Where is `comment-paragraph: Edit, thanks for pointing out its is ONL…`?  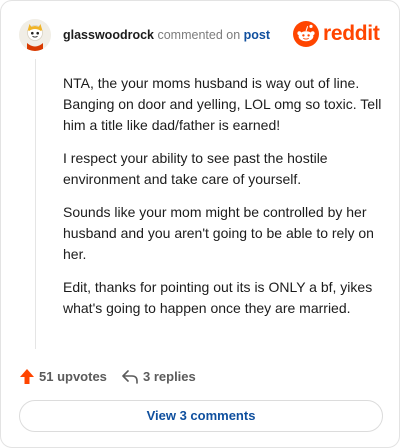 comment-paragraph: Edit, thanks for pointing out its is ONL… is located at coordinates (218, 297).